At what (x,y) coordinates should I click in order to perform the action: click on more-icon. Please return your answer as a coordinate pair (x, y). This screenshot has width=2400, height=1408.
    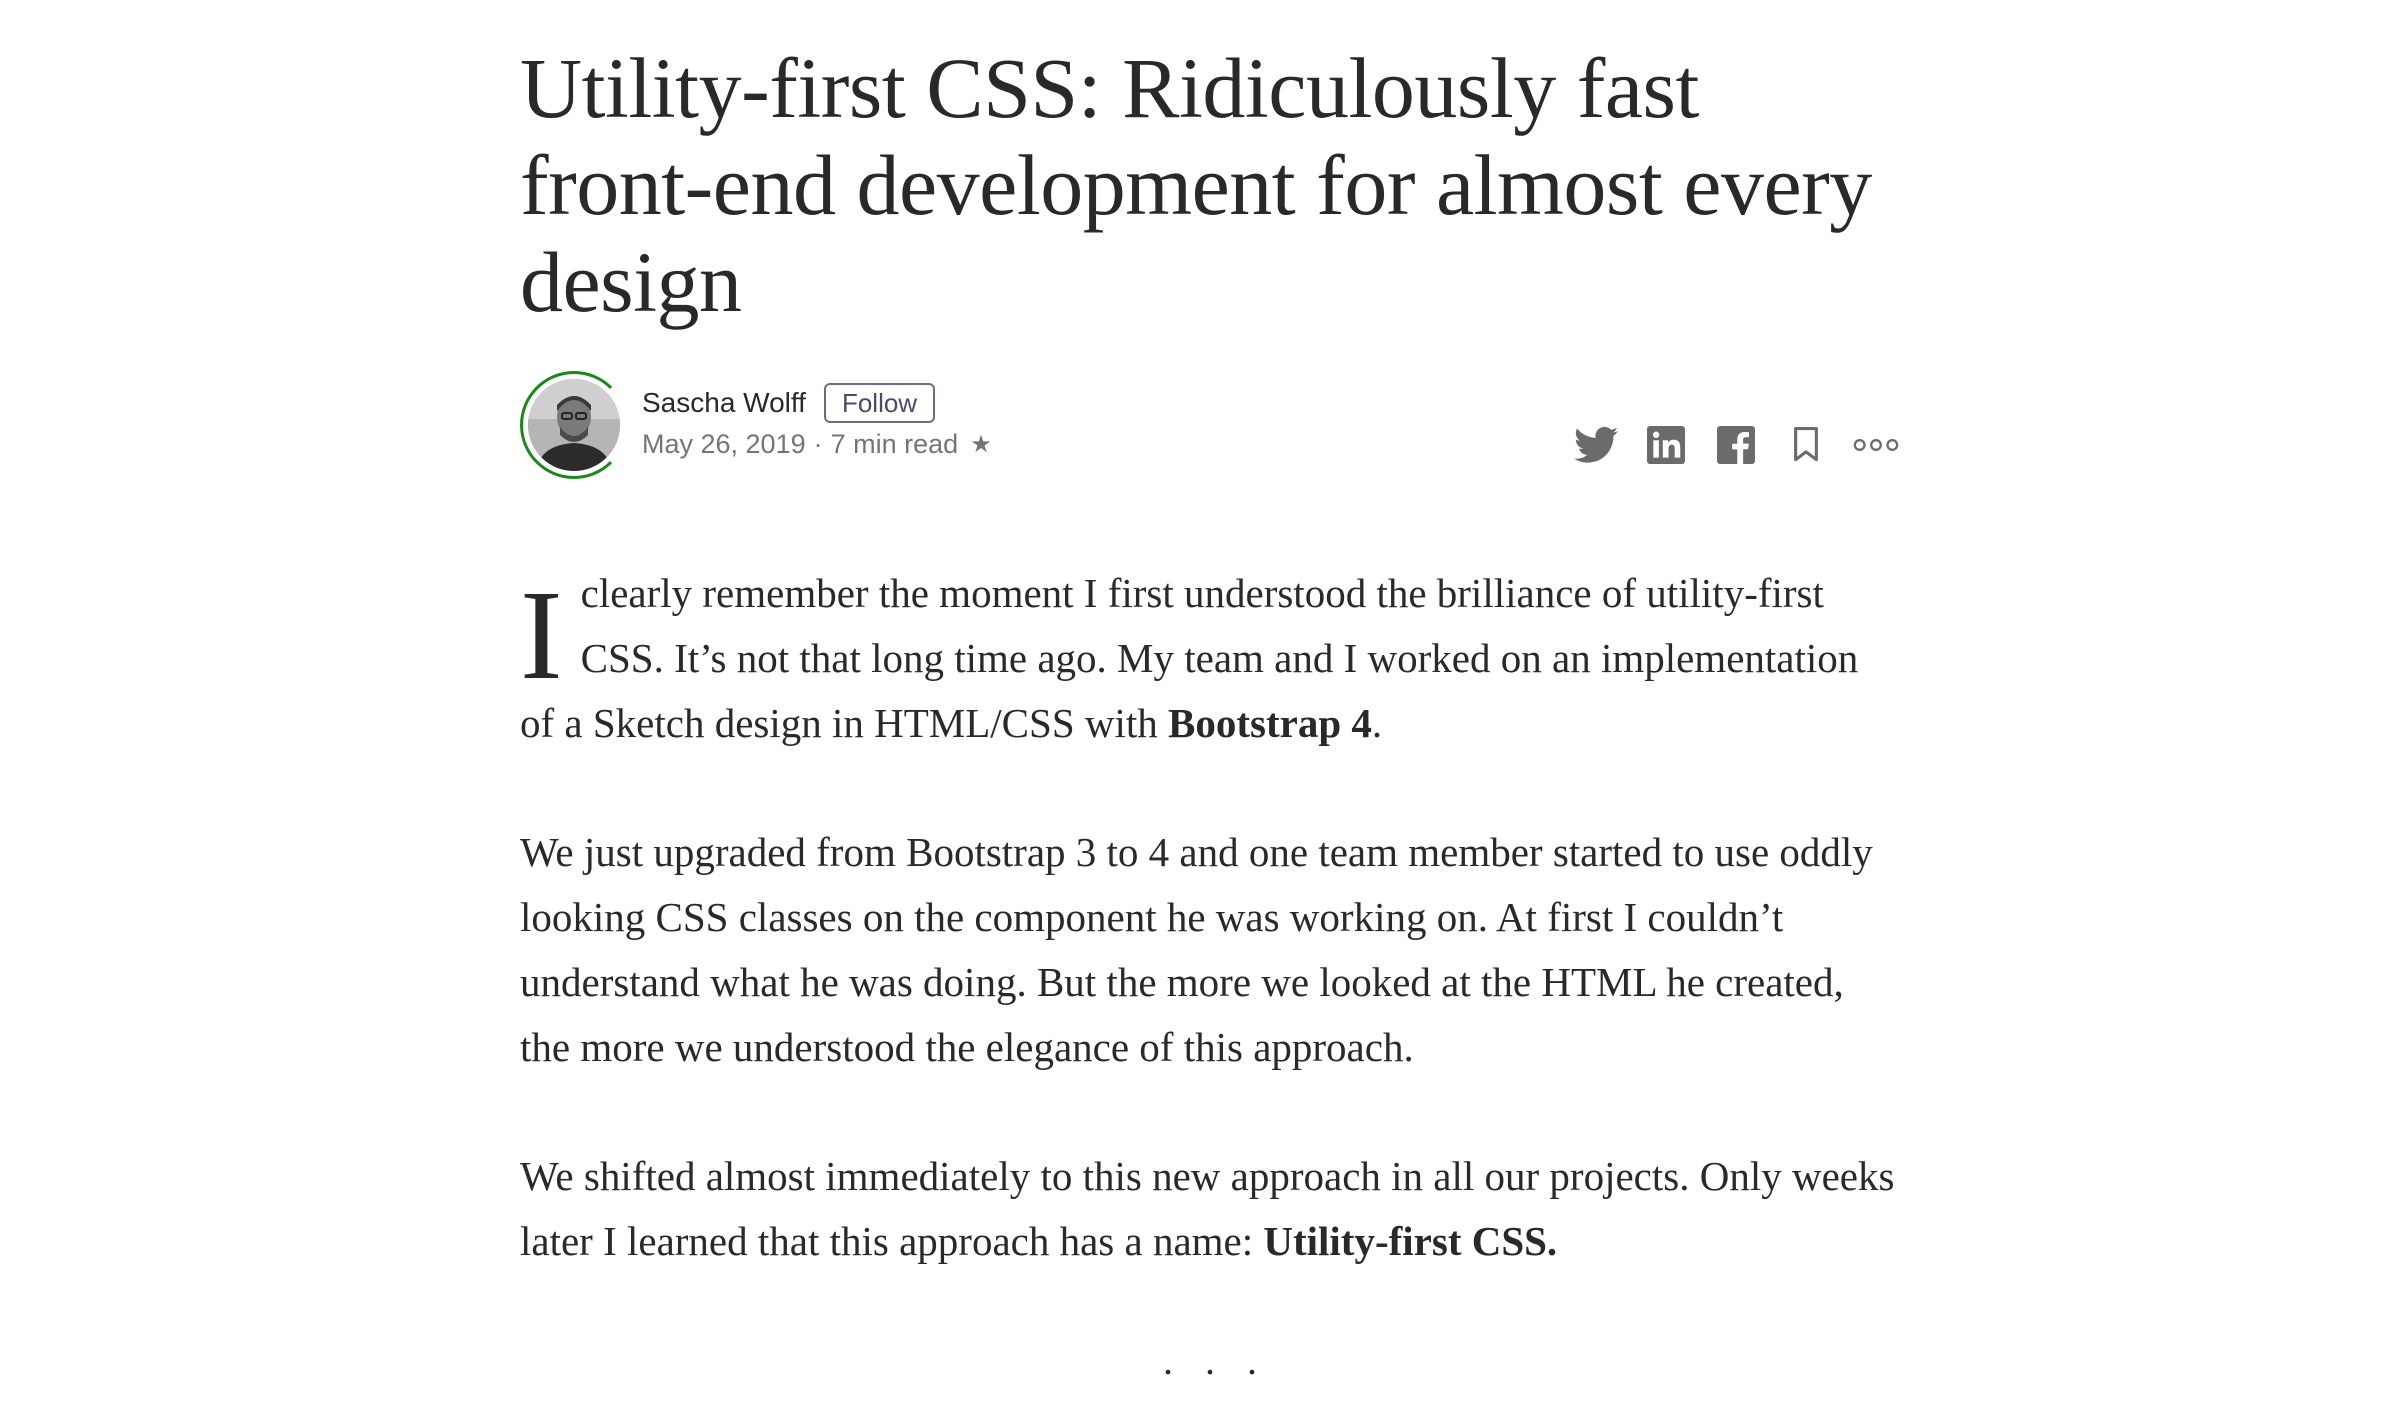
    Looking at the image, I should click on (1876, 445).